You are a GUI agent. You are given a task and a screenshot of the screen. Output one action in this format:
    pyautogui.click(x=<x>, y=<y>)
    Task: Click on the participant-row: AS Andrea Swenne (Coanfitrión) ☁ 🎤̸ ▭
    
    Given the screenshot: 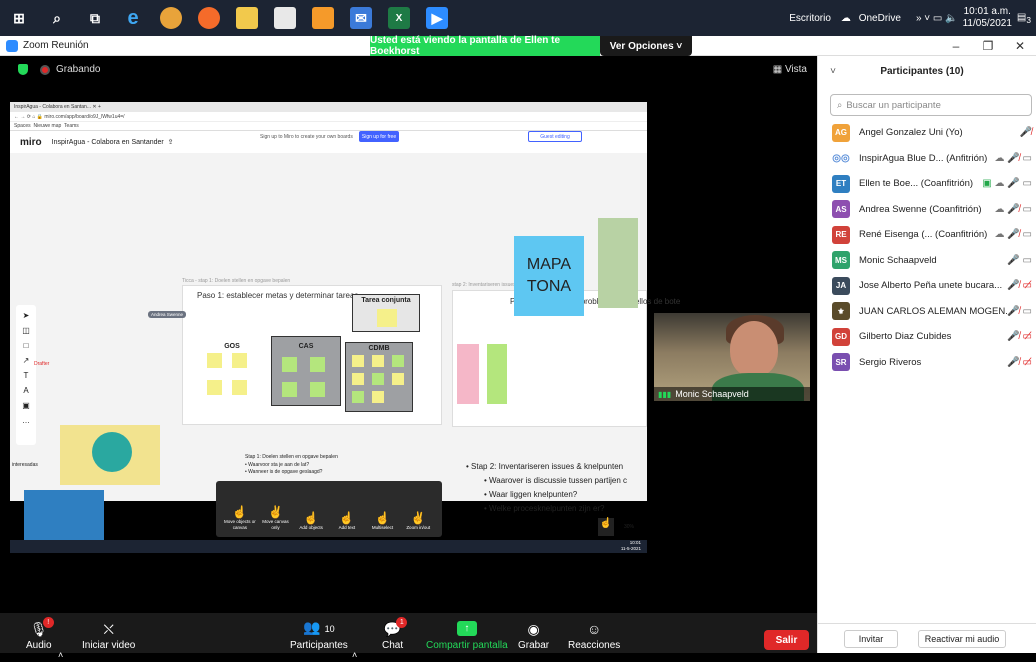 What is the action you would take?
    pyautogui.click(x=927, y=210)
    